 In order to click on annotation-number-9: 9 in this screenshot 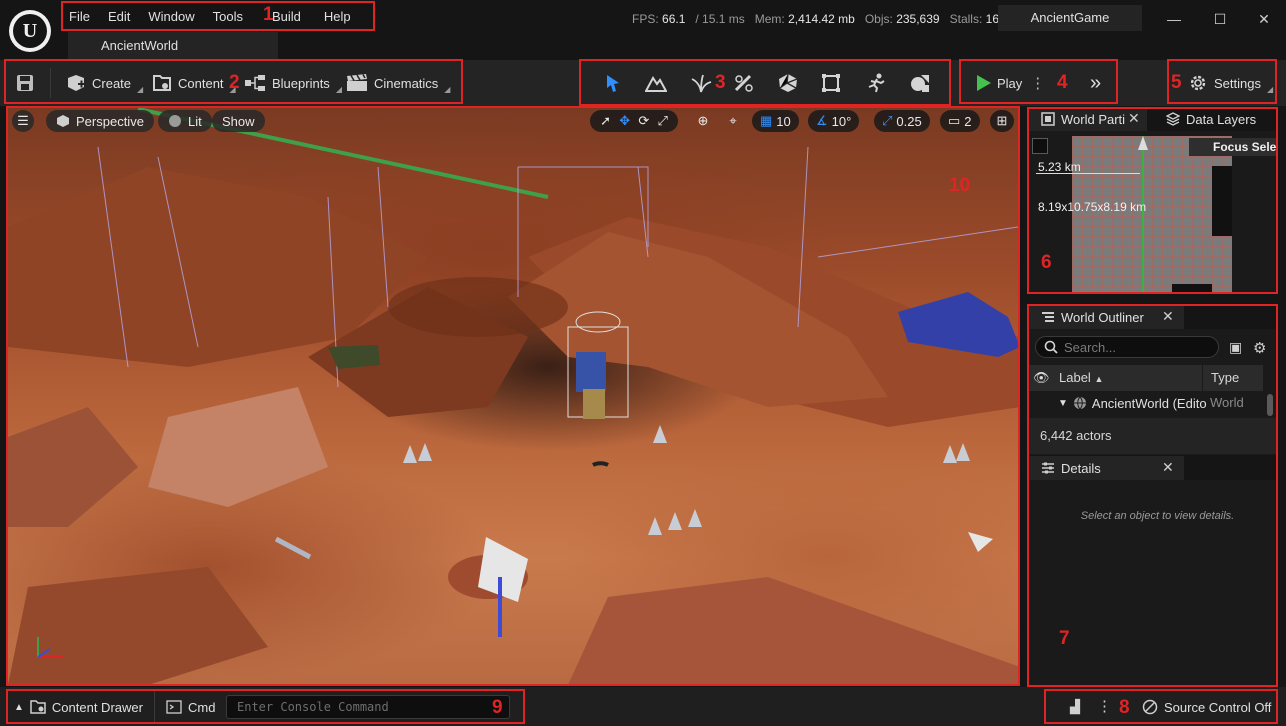, I will do `click(497, 707)`.